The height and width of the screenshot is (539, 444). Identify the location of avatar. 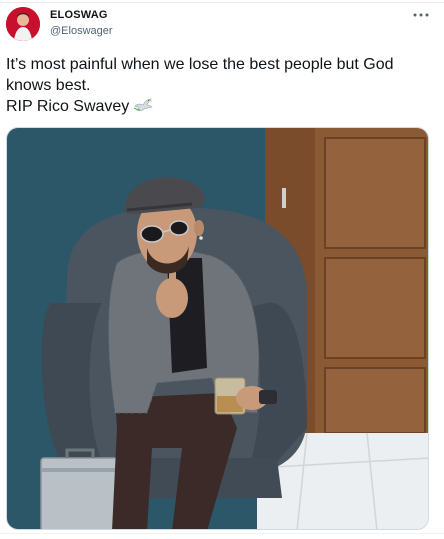
(23, 24).